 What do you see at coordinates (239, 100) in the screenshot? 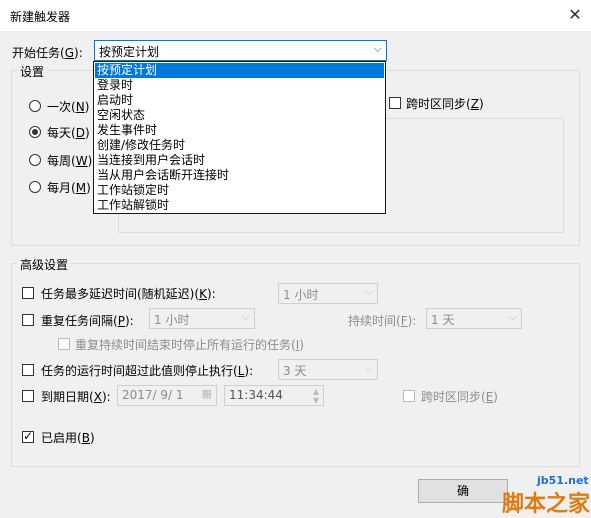
I see `dropdown-option: 启动时` at bounding box center [239, 100].